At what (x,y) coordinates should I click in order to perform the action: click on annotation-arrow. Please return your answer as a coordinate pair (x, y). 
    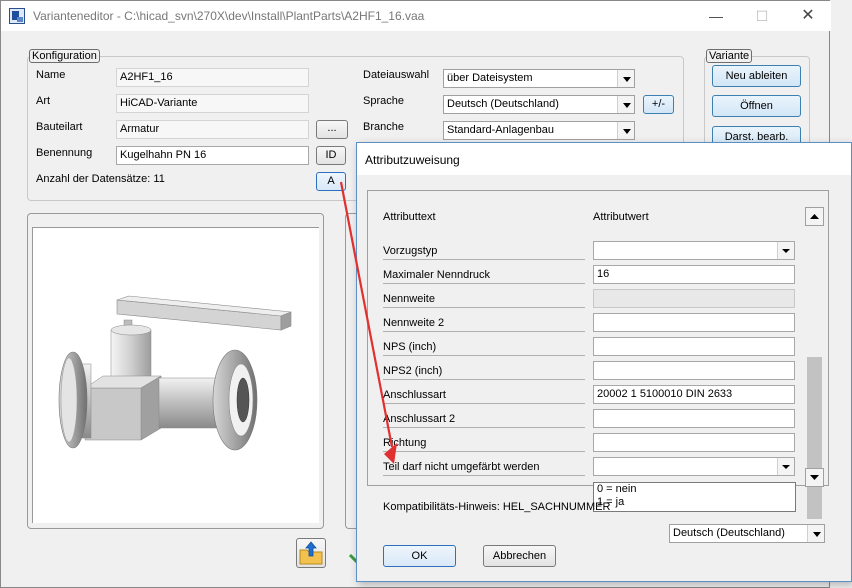
    Looking at the image, I should click on (368, 322).